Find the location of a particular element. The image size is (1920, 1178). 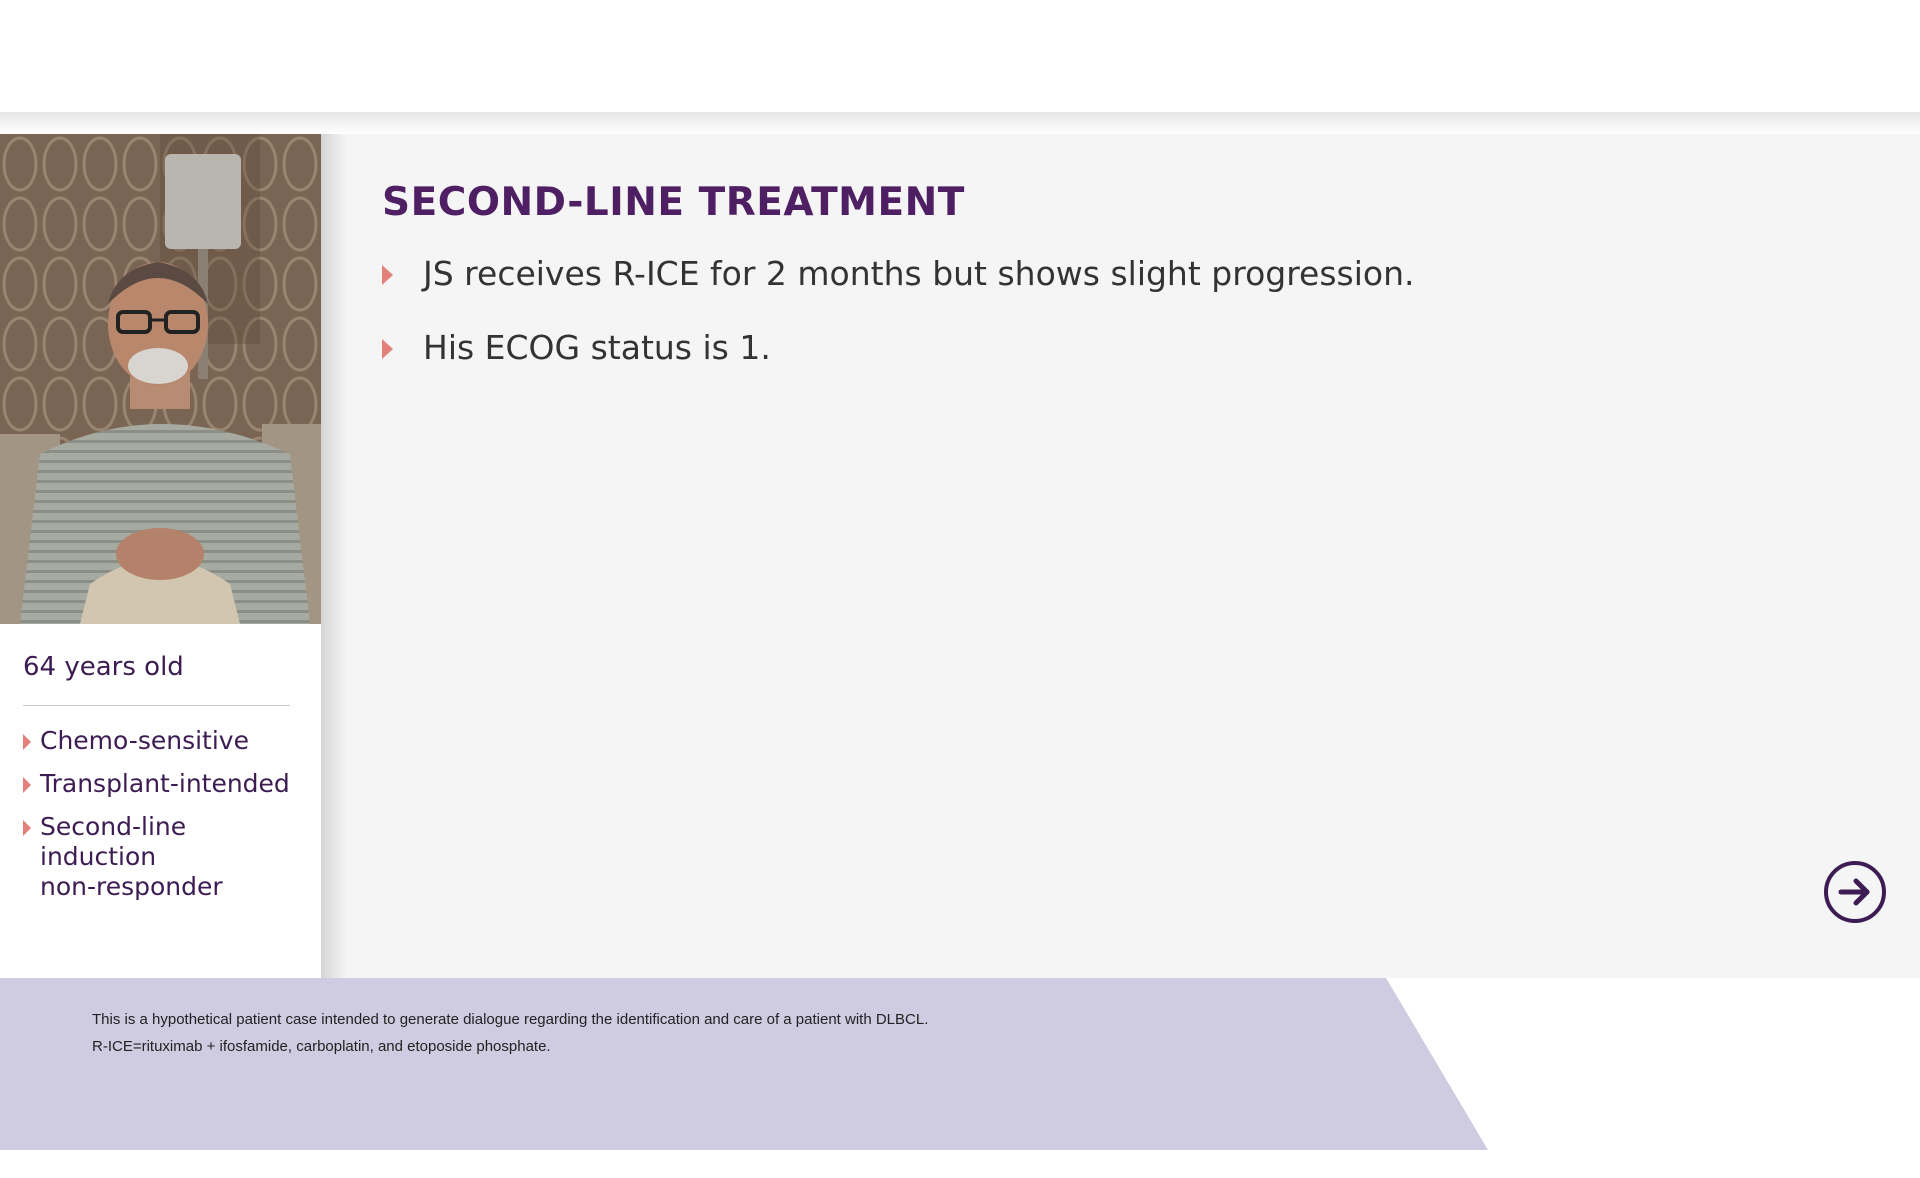

patient-trait: Second-line induction non-responder is located at coordinates (156, 857).